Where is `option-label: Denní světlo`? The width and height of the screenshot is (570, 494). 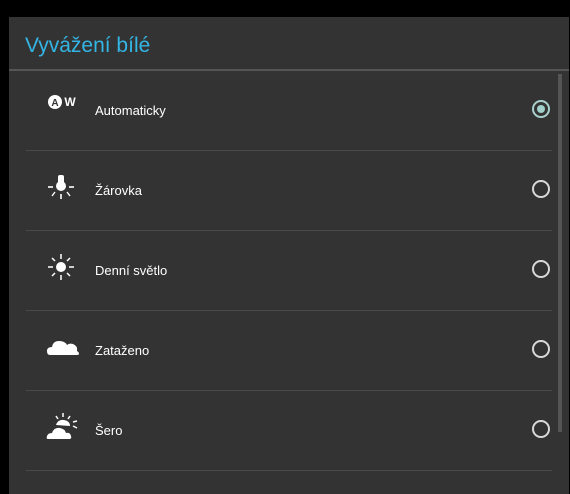
option-label: Denní světlo is located at coordinates (131, 270).